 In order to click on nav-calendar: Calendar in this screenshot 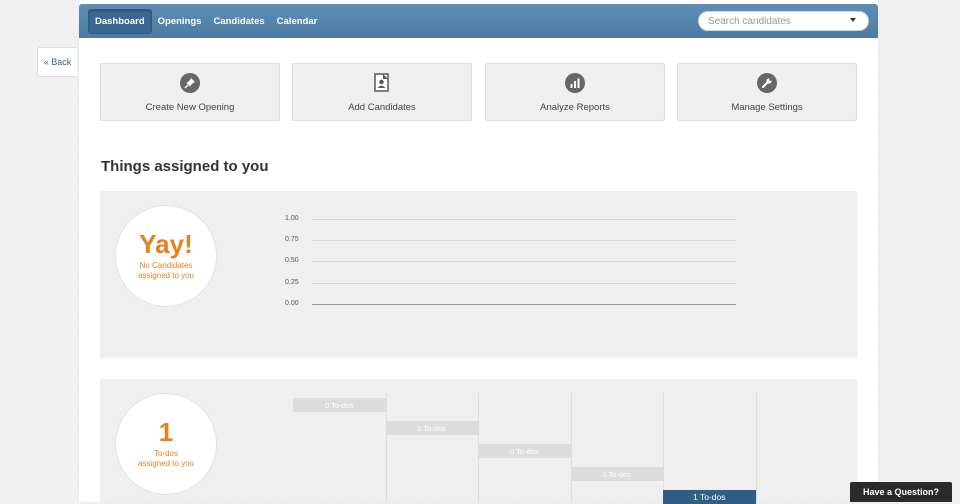, I will do `click(297, 21)`.